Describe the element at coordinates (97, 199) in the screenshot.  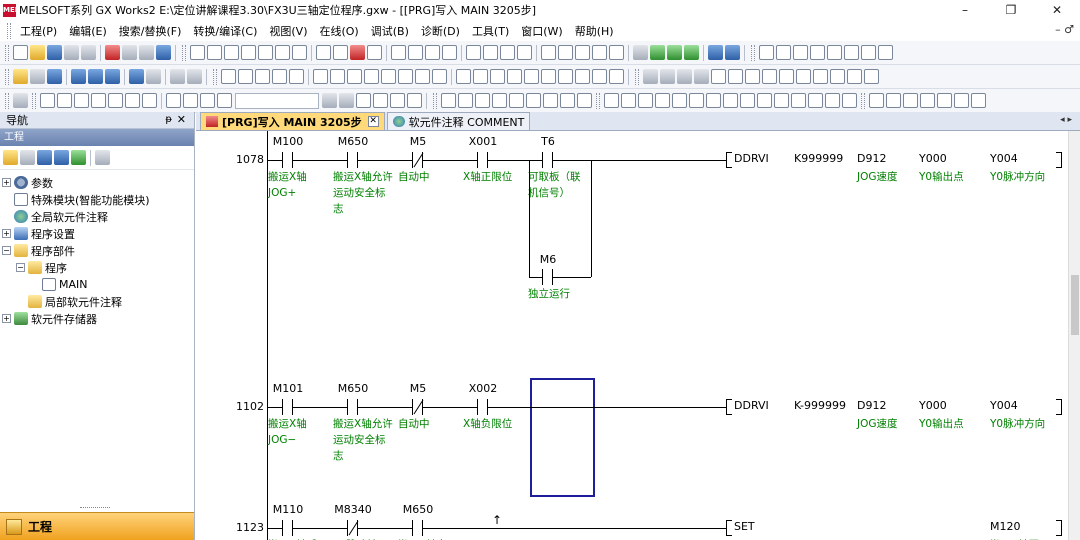
I see `tree-item: 特殊模块(智能功能模块)` at that location.